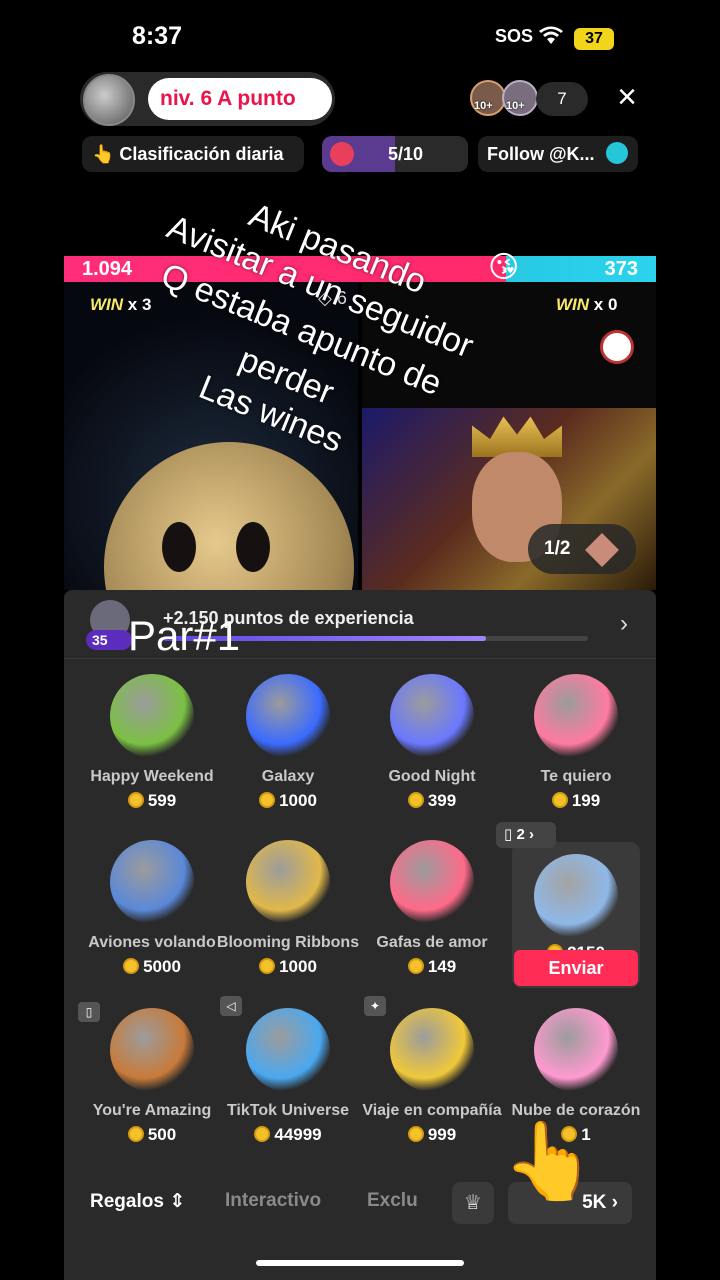 The width and height of the screenshot is (720, 1280). I want to click on gift-price: 5000, so click(152, 967).